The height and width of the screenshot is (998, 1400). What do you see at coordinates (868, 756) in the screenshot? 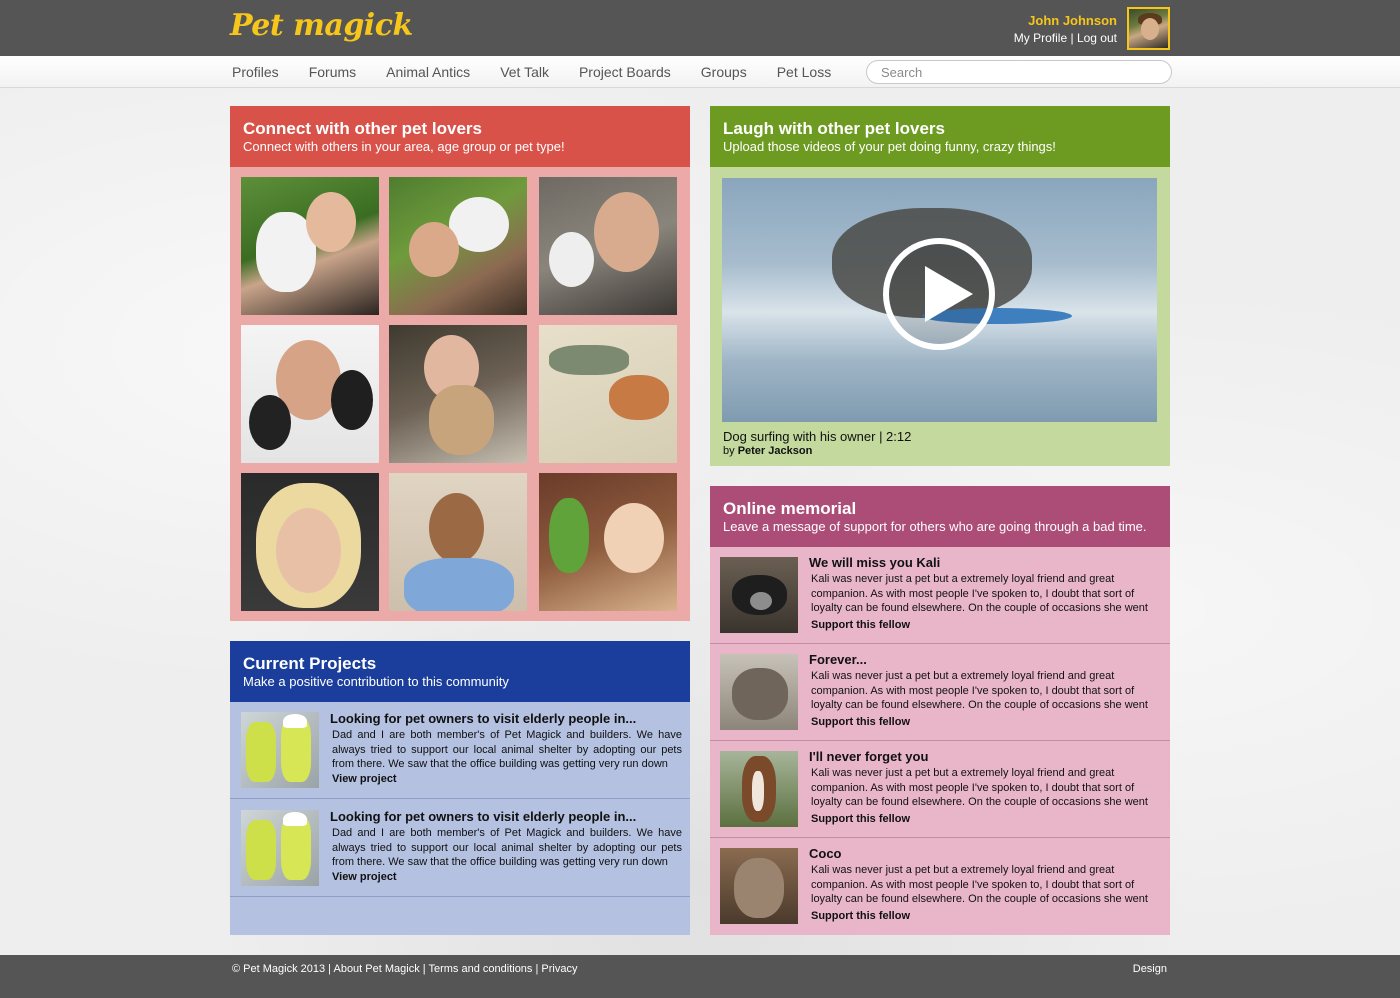
I see `memorial-item-title: I'll never forget you` at bounding box center [868, 756].